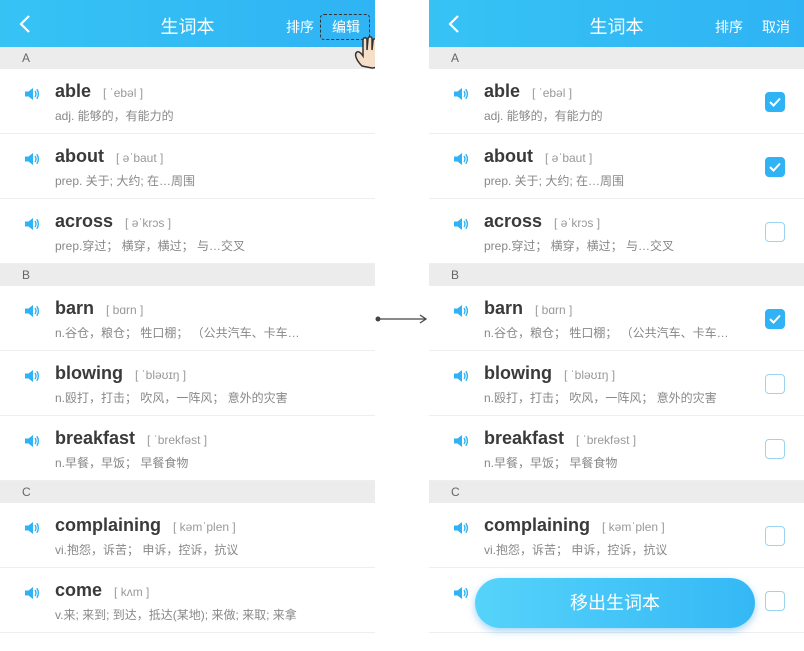 The image size is (804, 651). I want to click on phonetic-label: [ ˈbləʊɪŋ ], so click(589, 375).